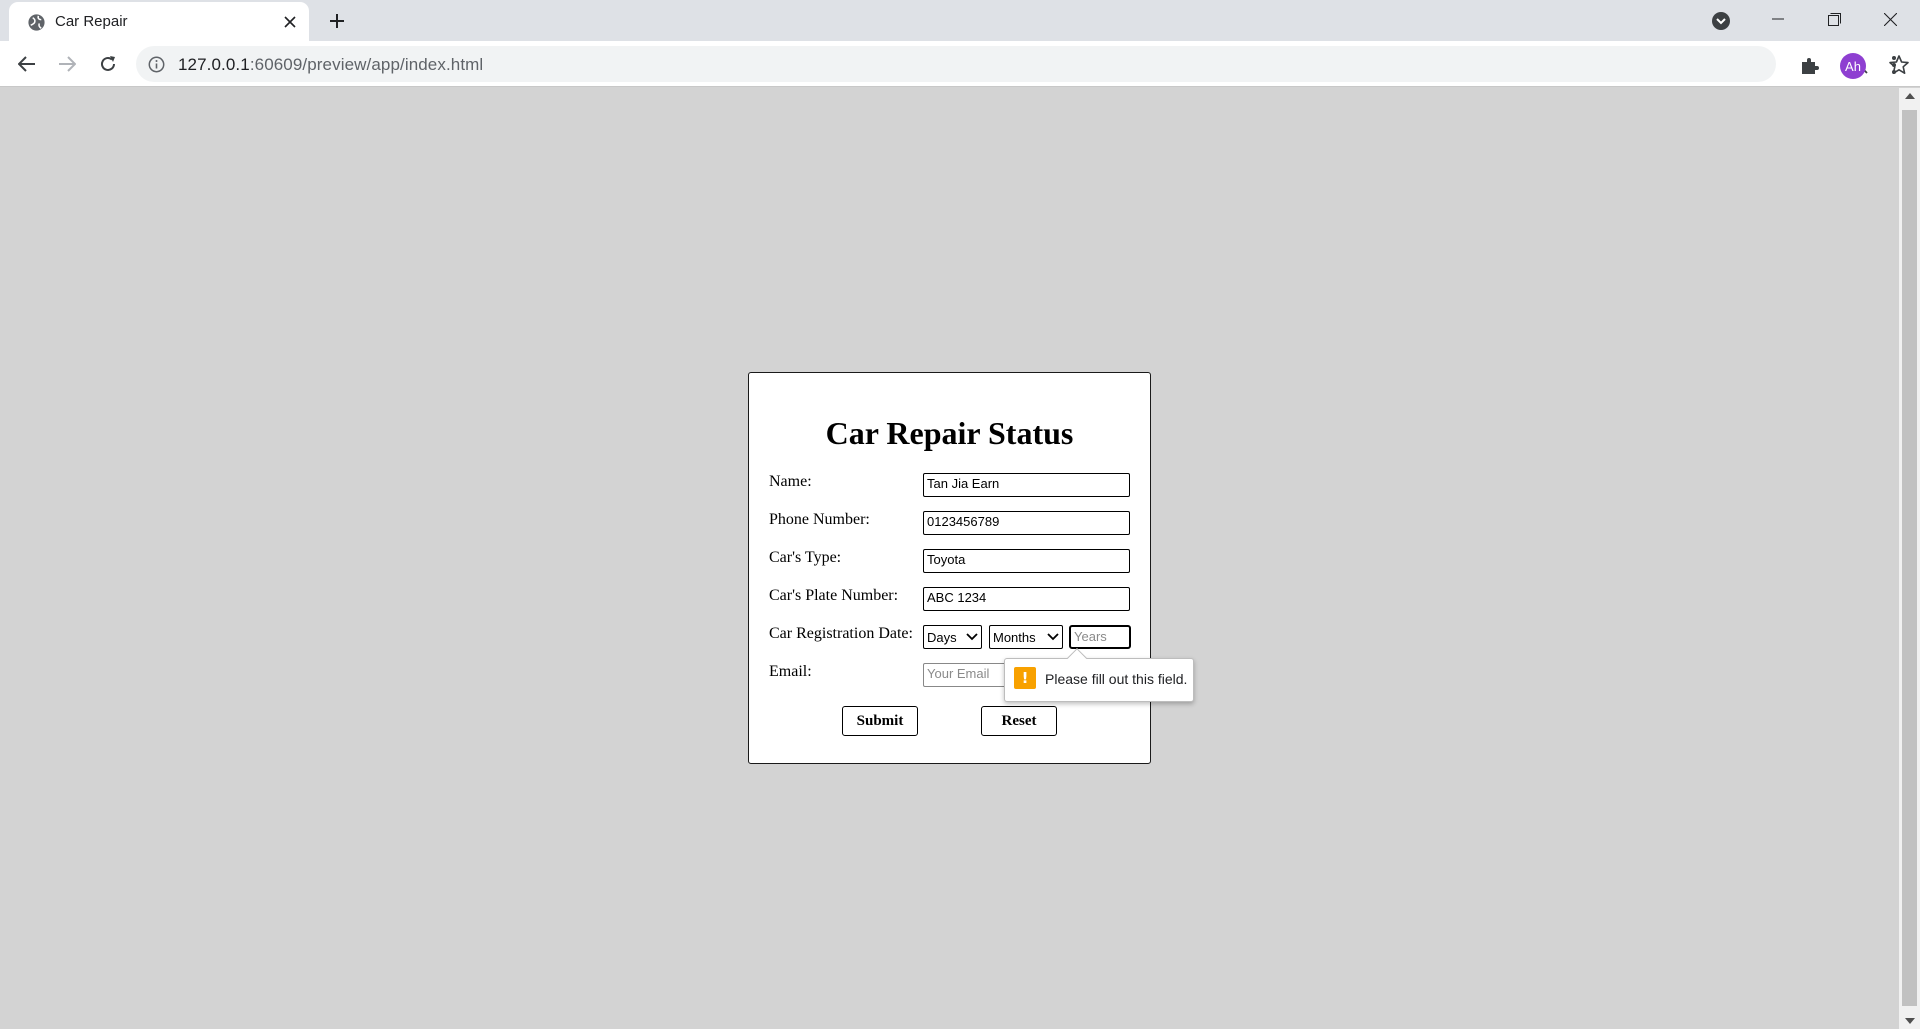 The height and width of the screenshot is (1029, 1920). What do you see at coordinates (1778, 19) in the screenshot?
I see `minimize-icon` at bounding box center [1778, 19].